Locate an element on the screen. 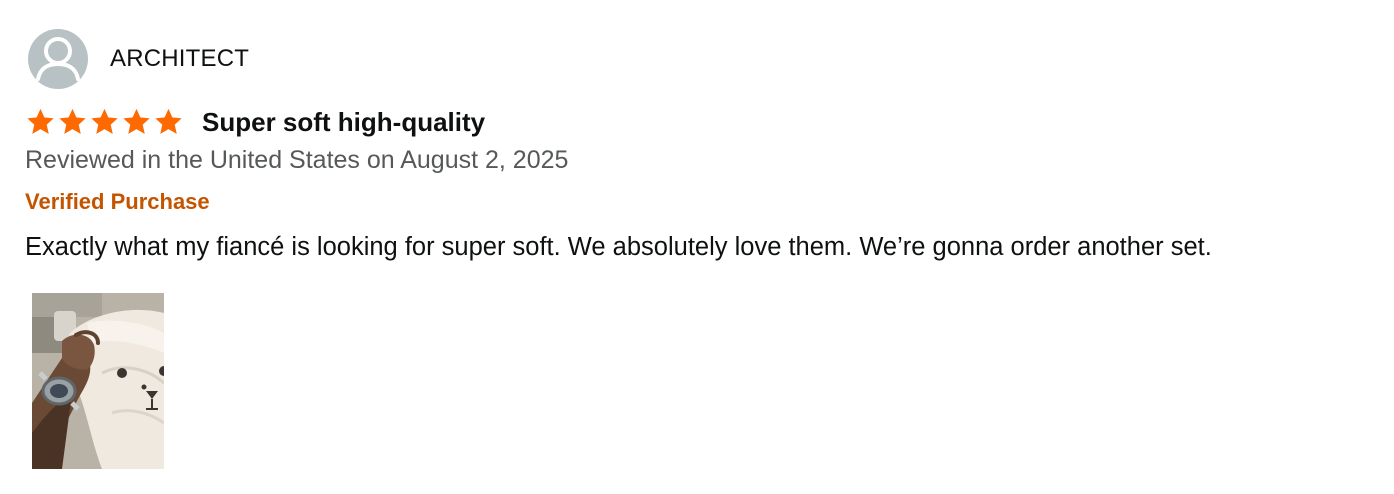  person-silhouette-icon is located at coordinates (58, 59).